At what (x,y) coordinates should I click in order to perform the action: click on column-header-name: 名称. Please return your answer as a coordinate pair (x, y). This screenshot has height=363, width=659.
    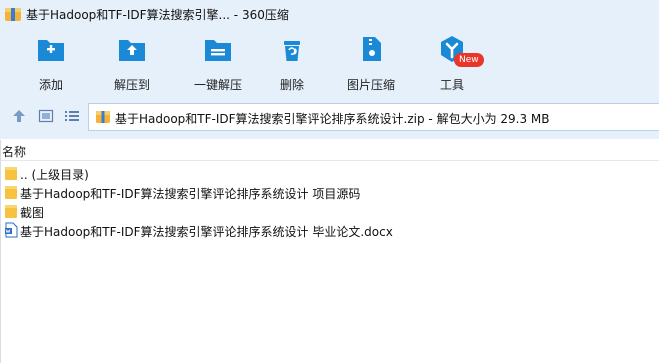
    Looking at the image, I should click on (14, 151).